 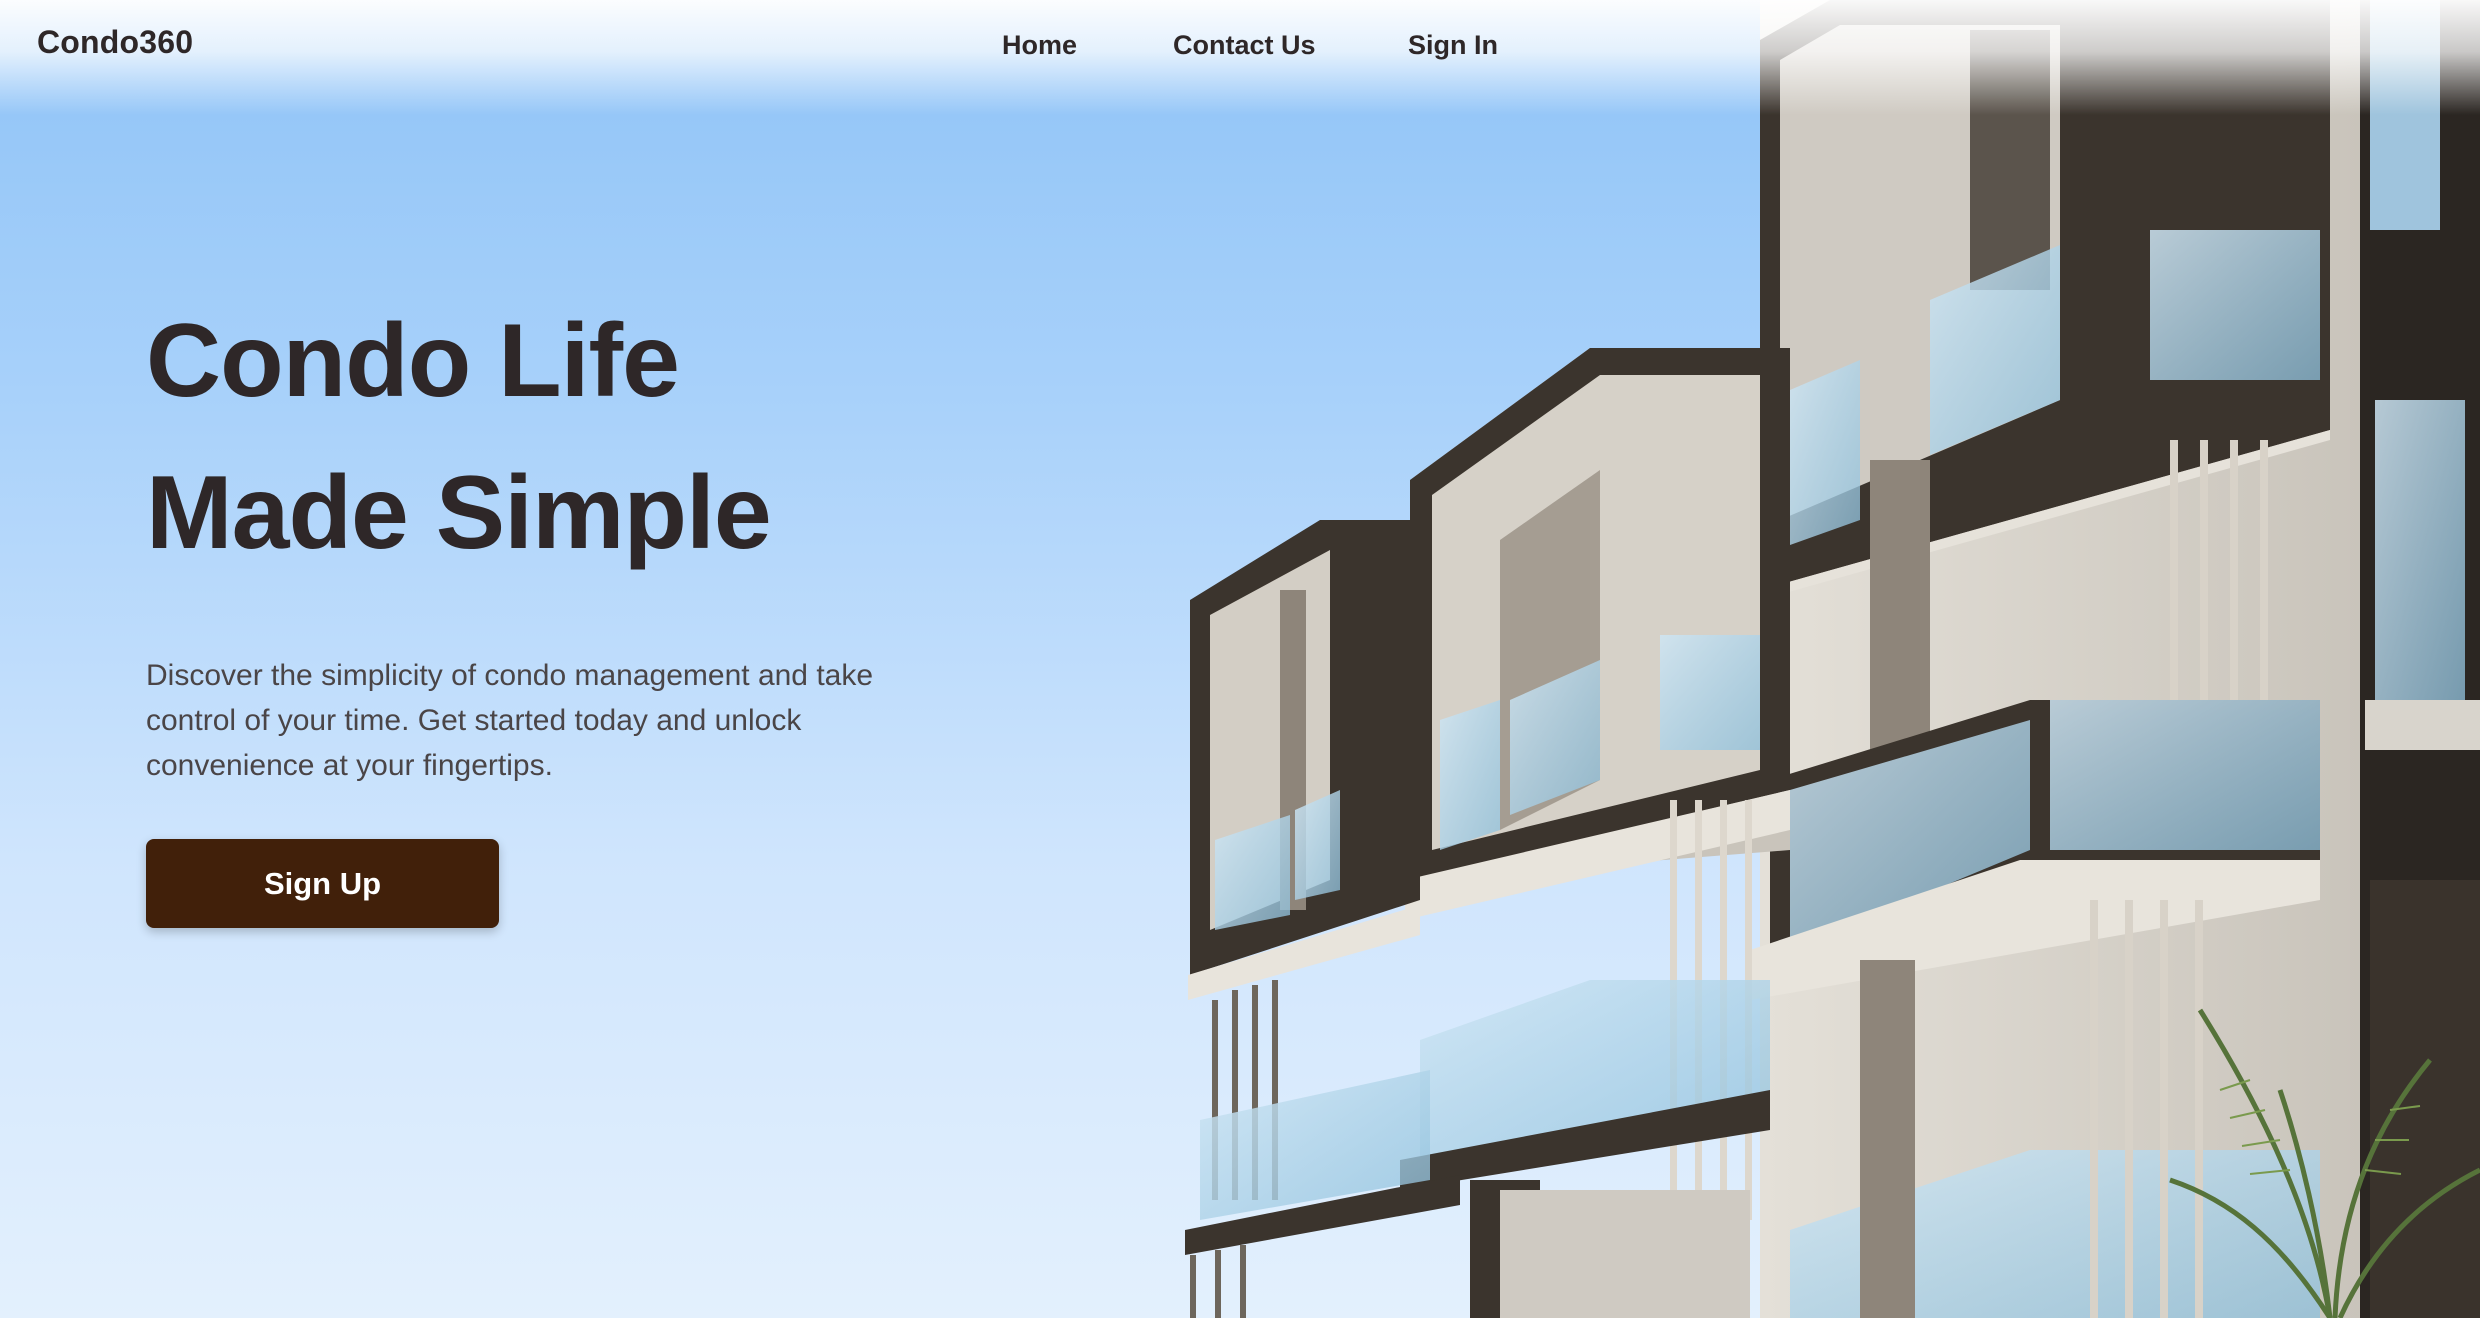 I want to click on nav-home-link: Home, so click(x=1039, y=45).